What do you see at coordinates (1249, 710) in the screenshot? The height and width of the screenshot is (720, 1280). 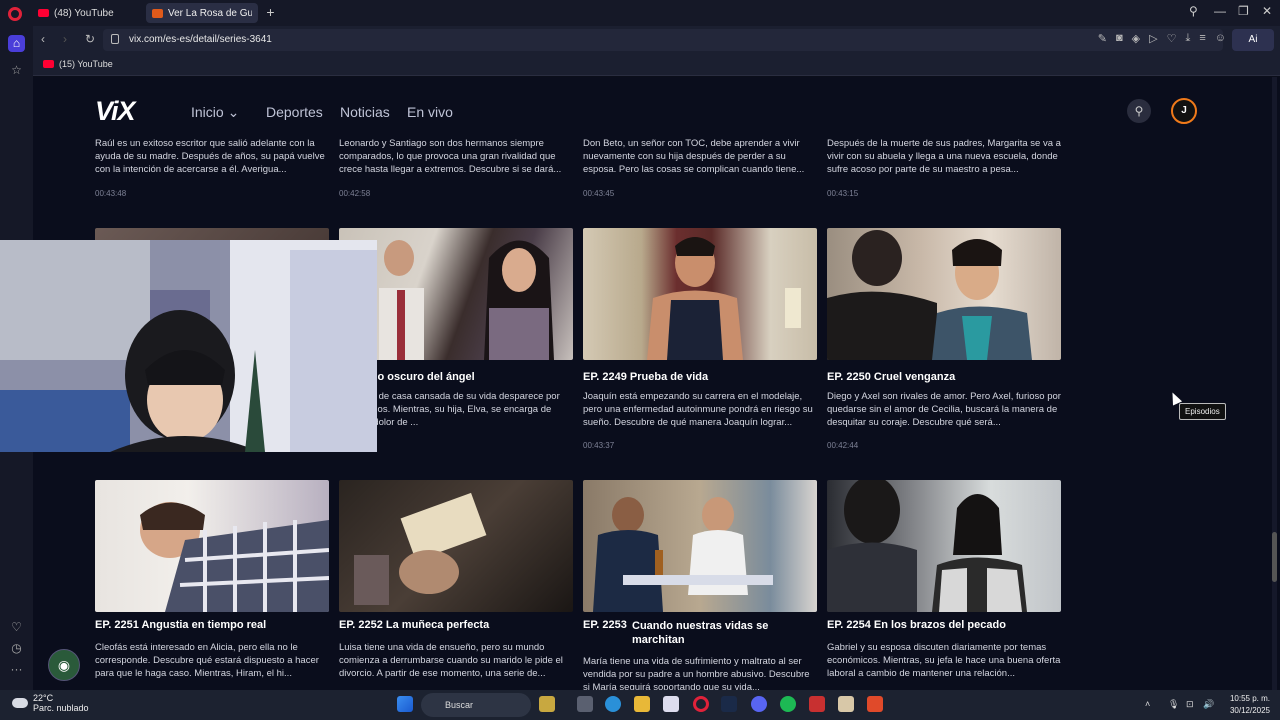 I see `date: 30/12/2025` at bounding box center [1249, 710].